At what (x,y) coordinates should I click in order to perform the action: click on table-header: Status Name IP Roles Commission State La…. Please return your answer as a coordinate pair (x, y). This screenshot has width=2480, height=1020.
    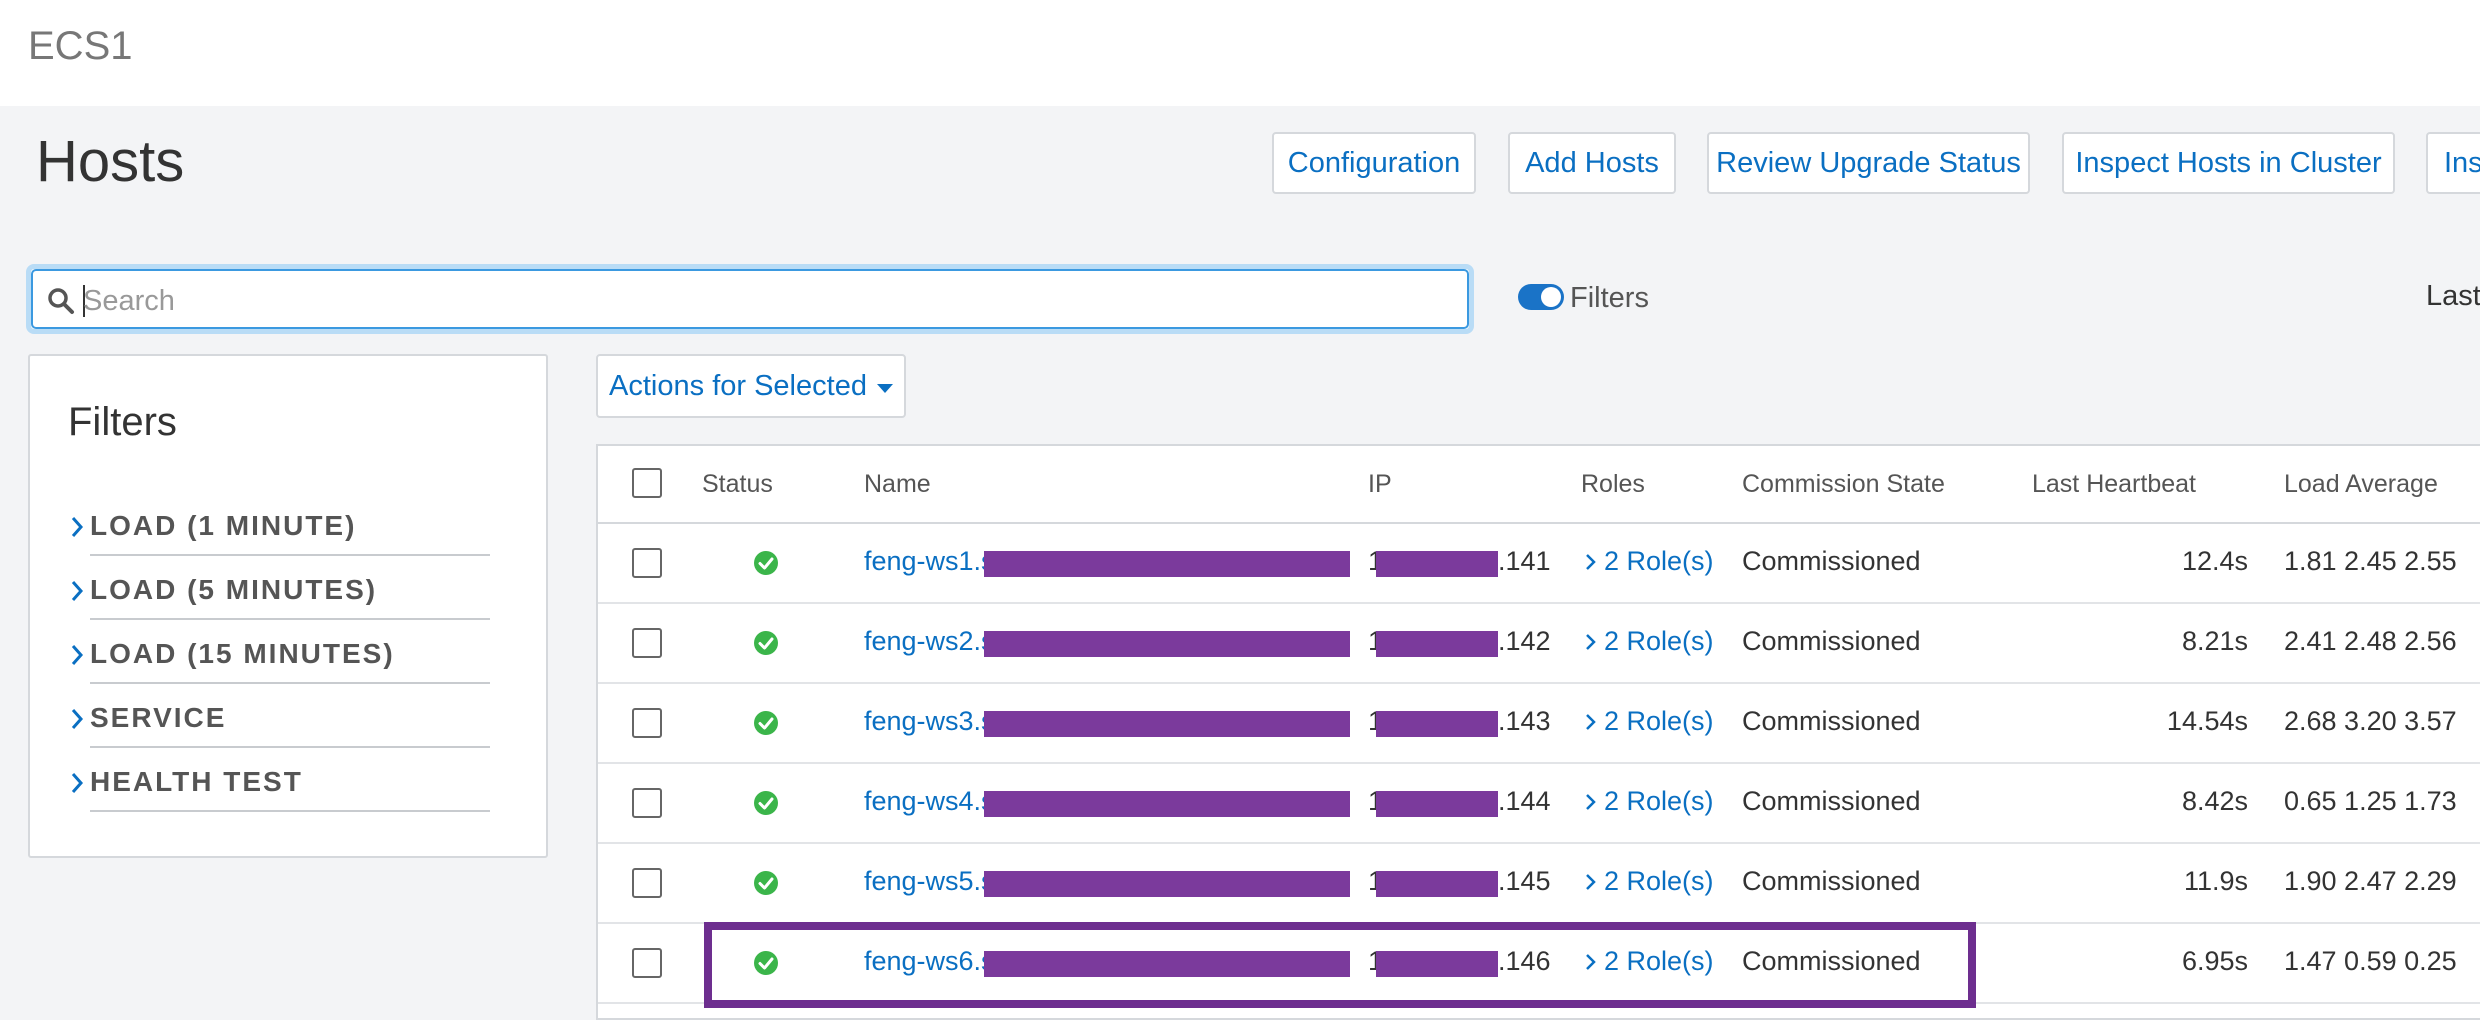
    Looking at the image, I should click on (1539, 485).